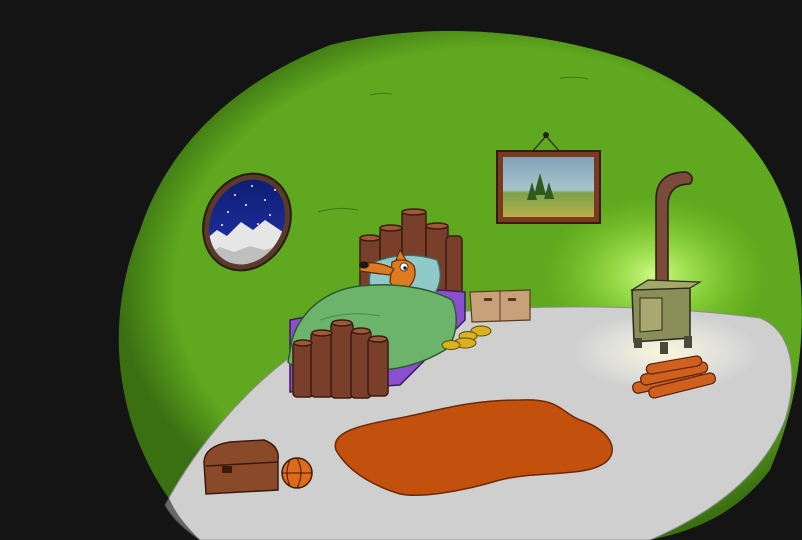 This screenshot has height=540, width=802. I want to click on chest-icon, so click(241, 467).